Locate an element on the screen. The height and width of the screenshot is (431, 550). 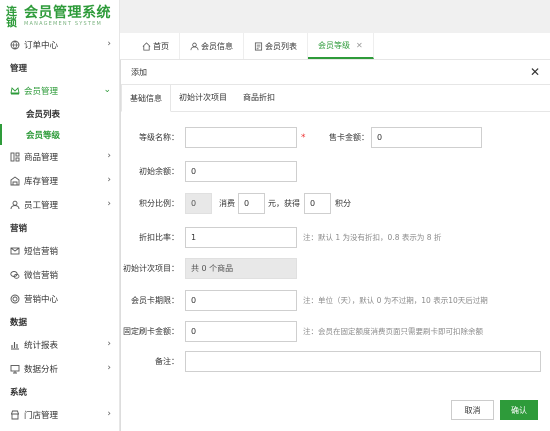
dialog-title: 添加 is located at coordinates (139, 72).